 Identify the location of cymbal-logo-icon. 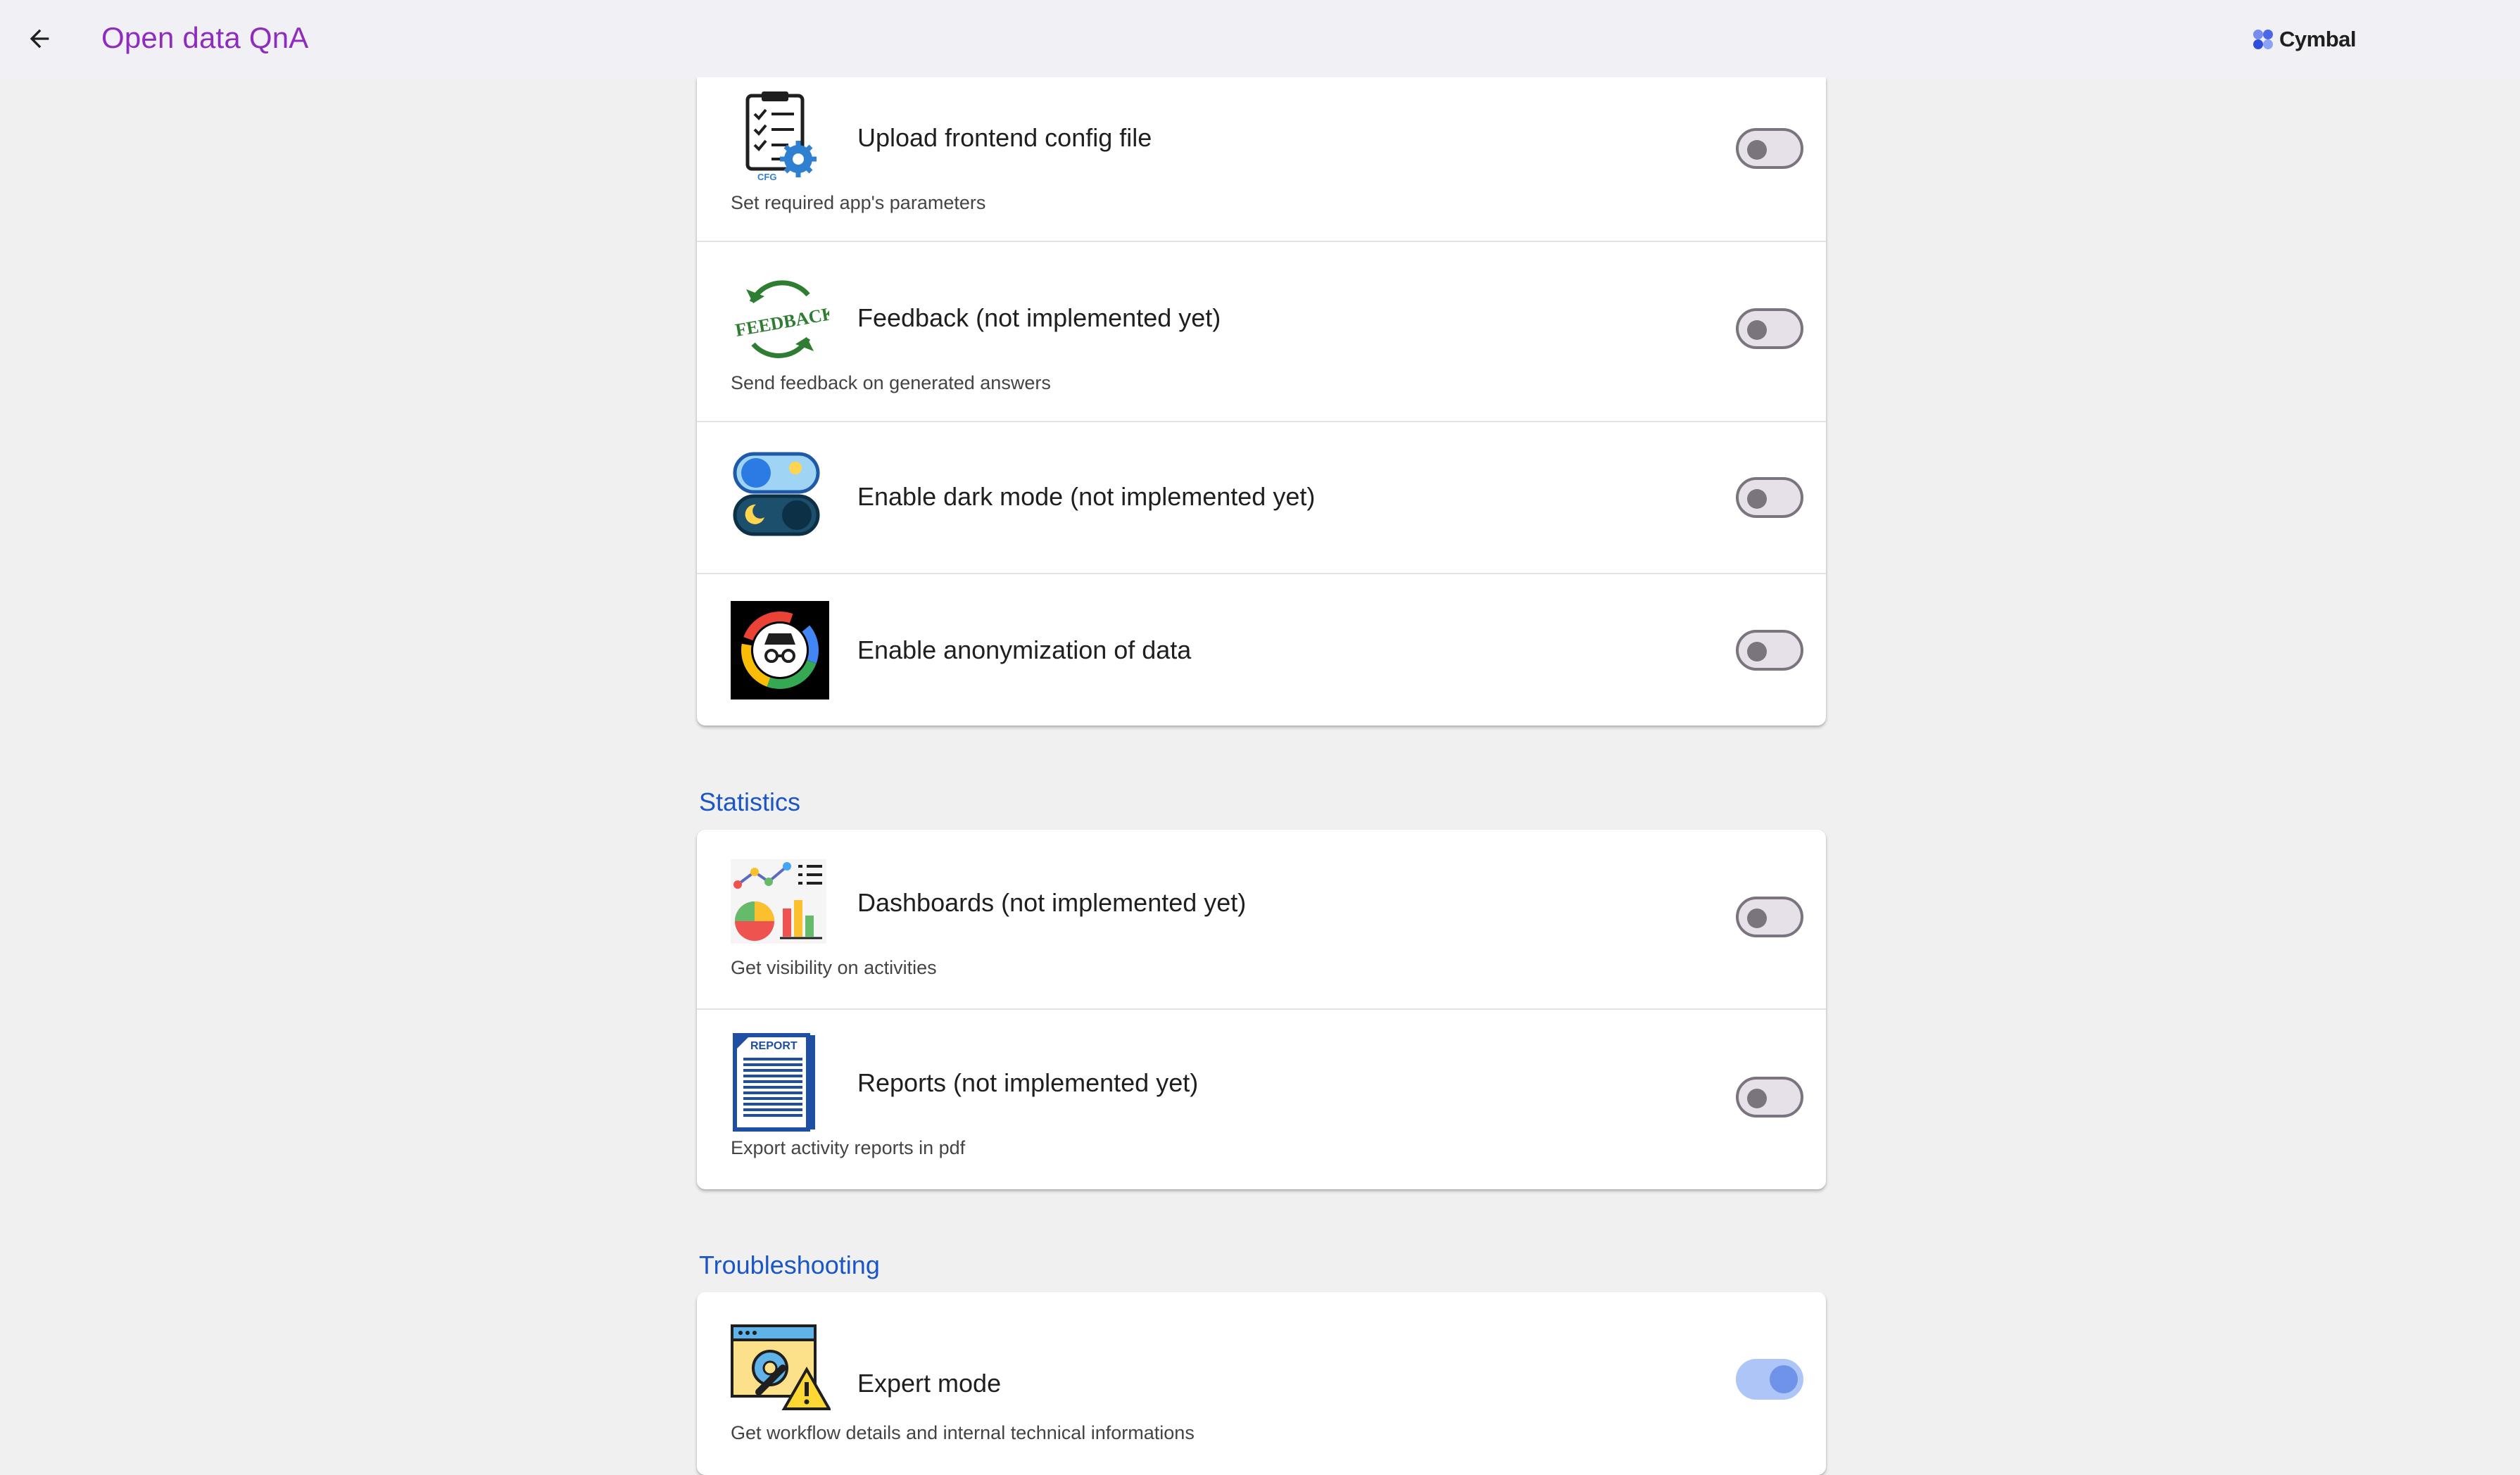
(2263, 39).